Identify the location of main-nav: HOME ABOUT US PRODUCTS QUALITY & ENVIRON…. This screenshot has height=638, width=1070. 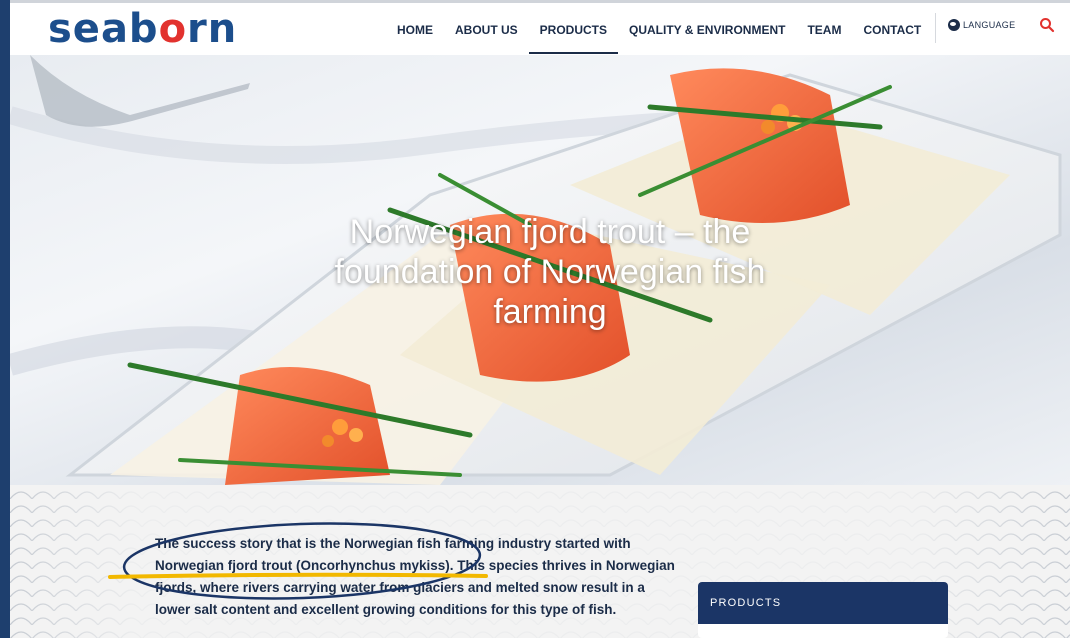
(670, 36).